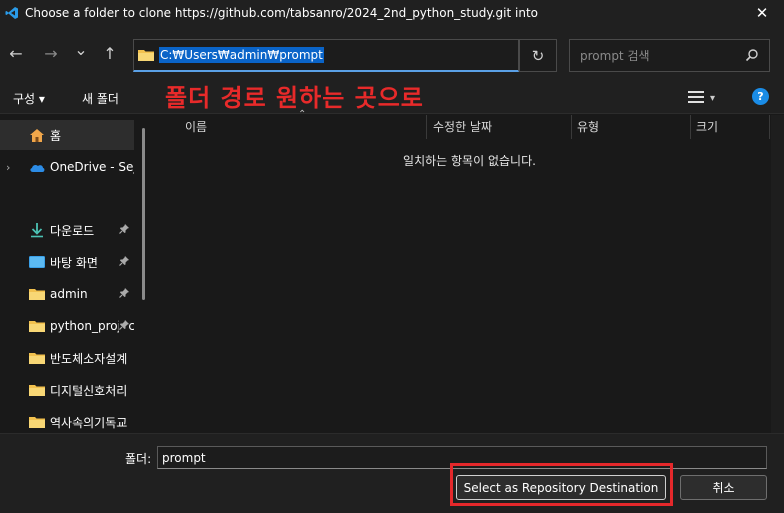 Image resolution: width=784 pixels, height=513 pixels. What do you see at coordinates (37, 167) in the screenshot?
I see `onedrive-cloud-icon` at bounding box center [37, 167].